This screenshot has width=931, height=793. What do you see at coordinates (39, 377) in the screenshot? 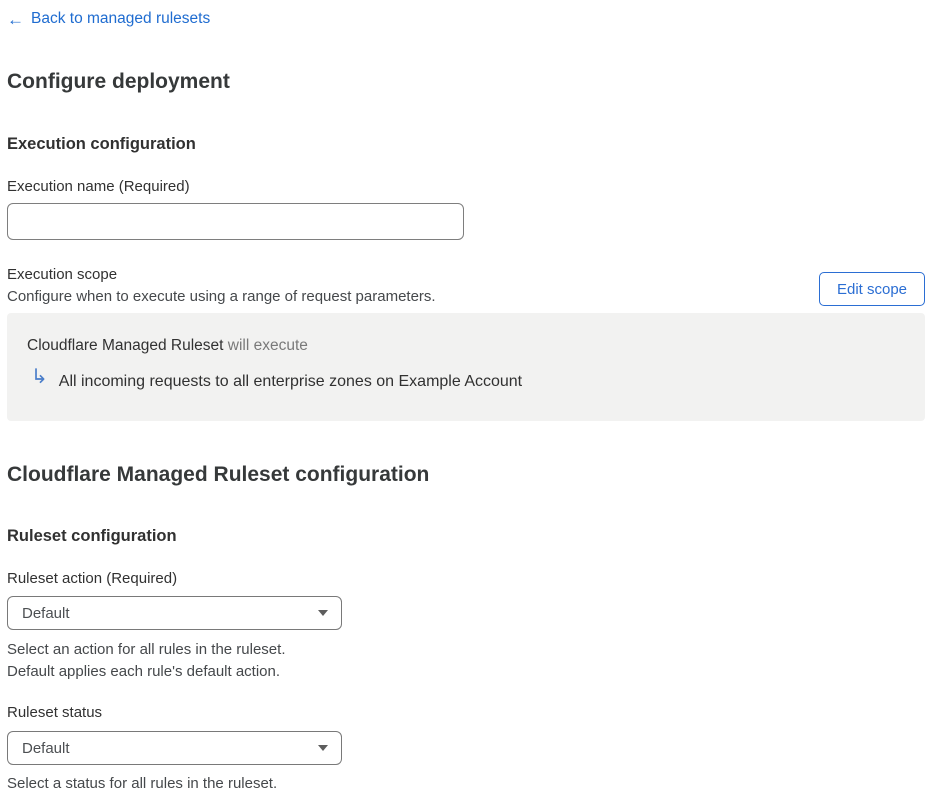
I see `hook-arrow-icon: ↳` at bounding box center [39, 377].